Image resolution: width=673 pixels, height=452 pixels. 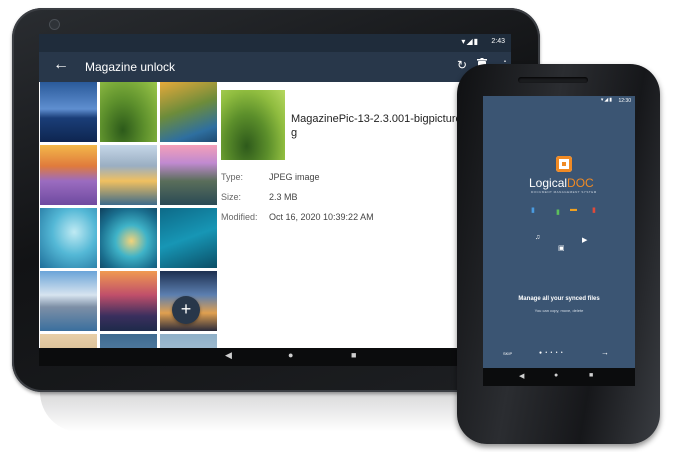 I want to click on nav-recents-icon: ■, so click(x=353, y=355).